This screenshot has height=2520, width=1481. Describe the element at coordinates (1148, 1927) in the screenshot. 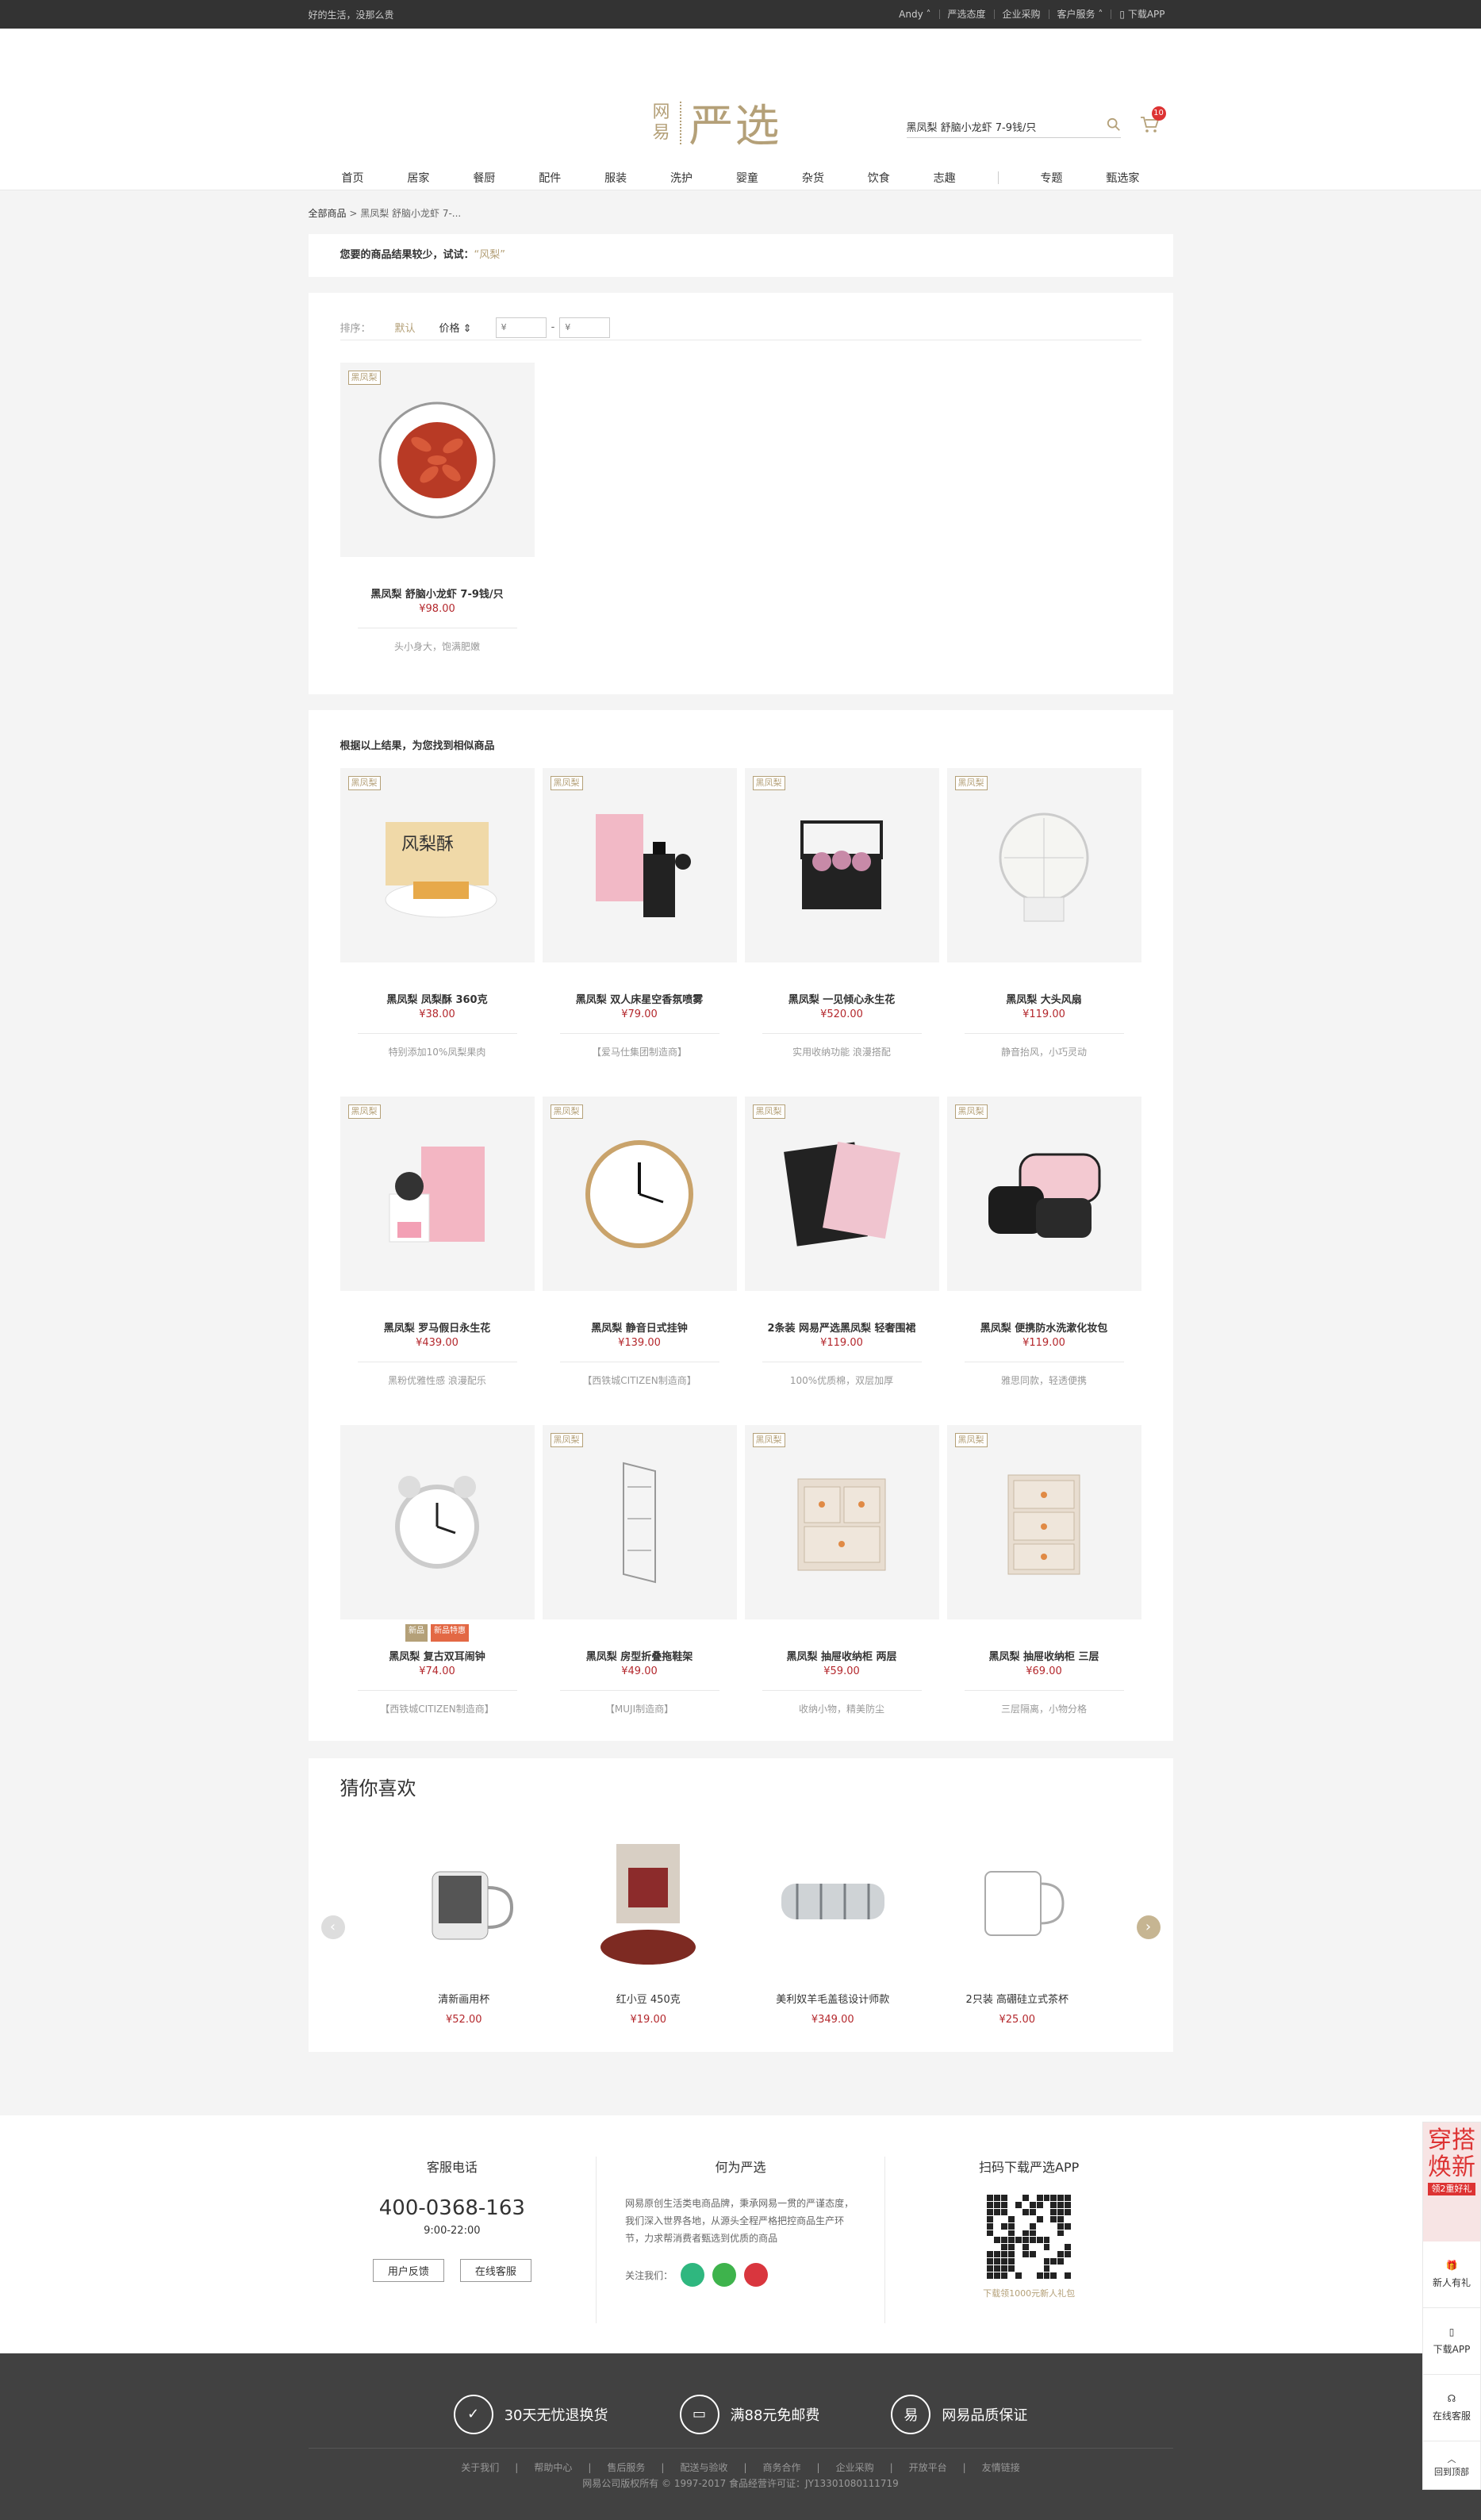

I see `next-arrow: ›` at that location.